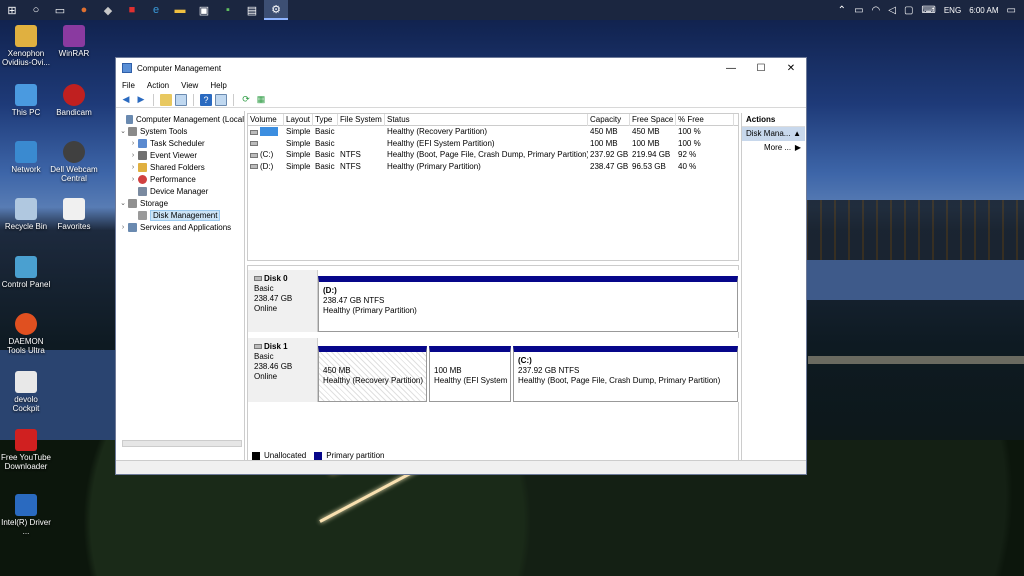  I want to click on app-icon-3: ■, so click(132, 10).